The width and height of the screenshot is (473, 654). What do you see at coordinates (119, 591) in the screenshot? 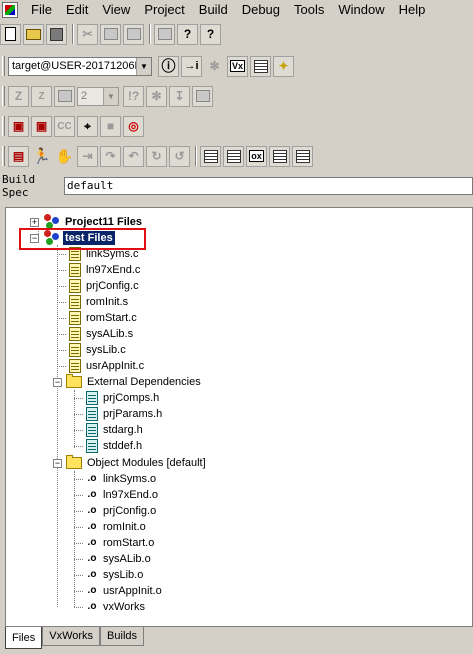
I see `tree-item-object: .o usrAppInit.o` at bounding box center [119, 591].